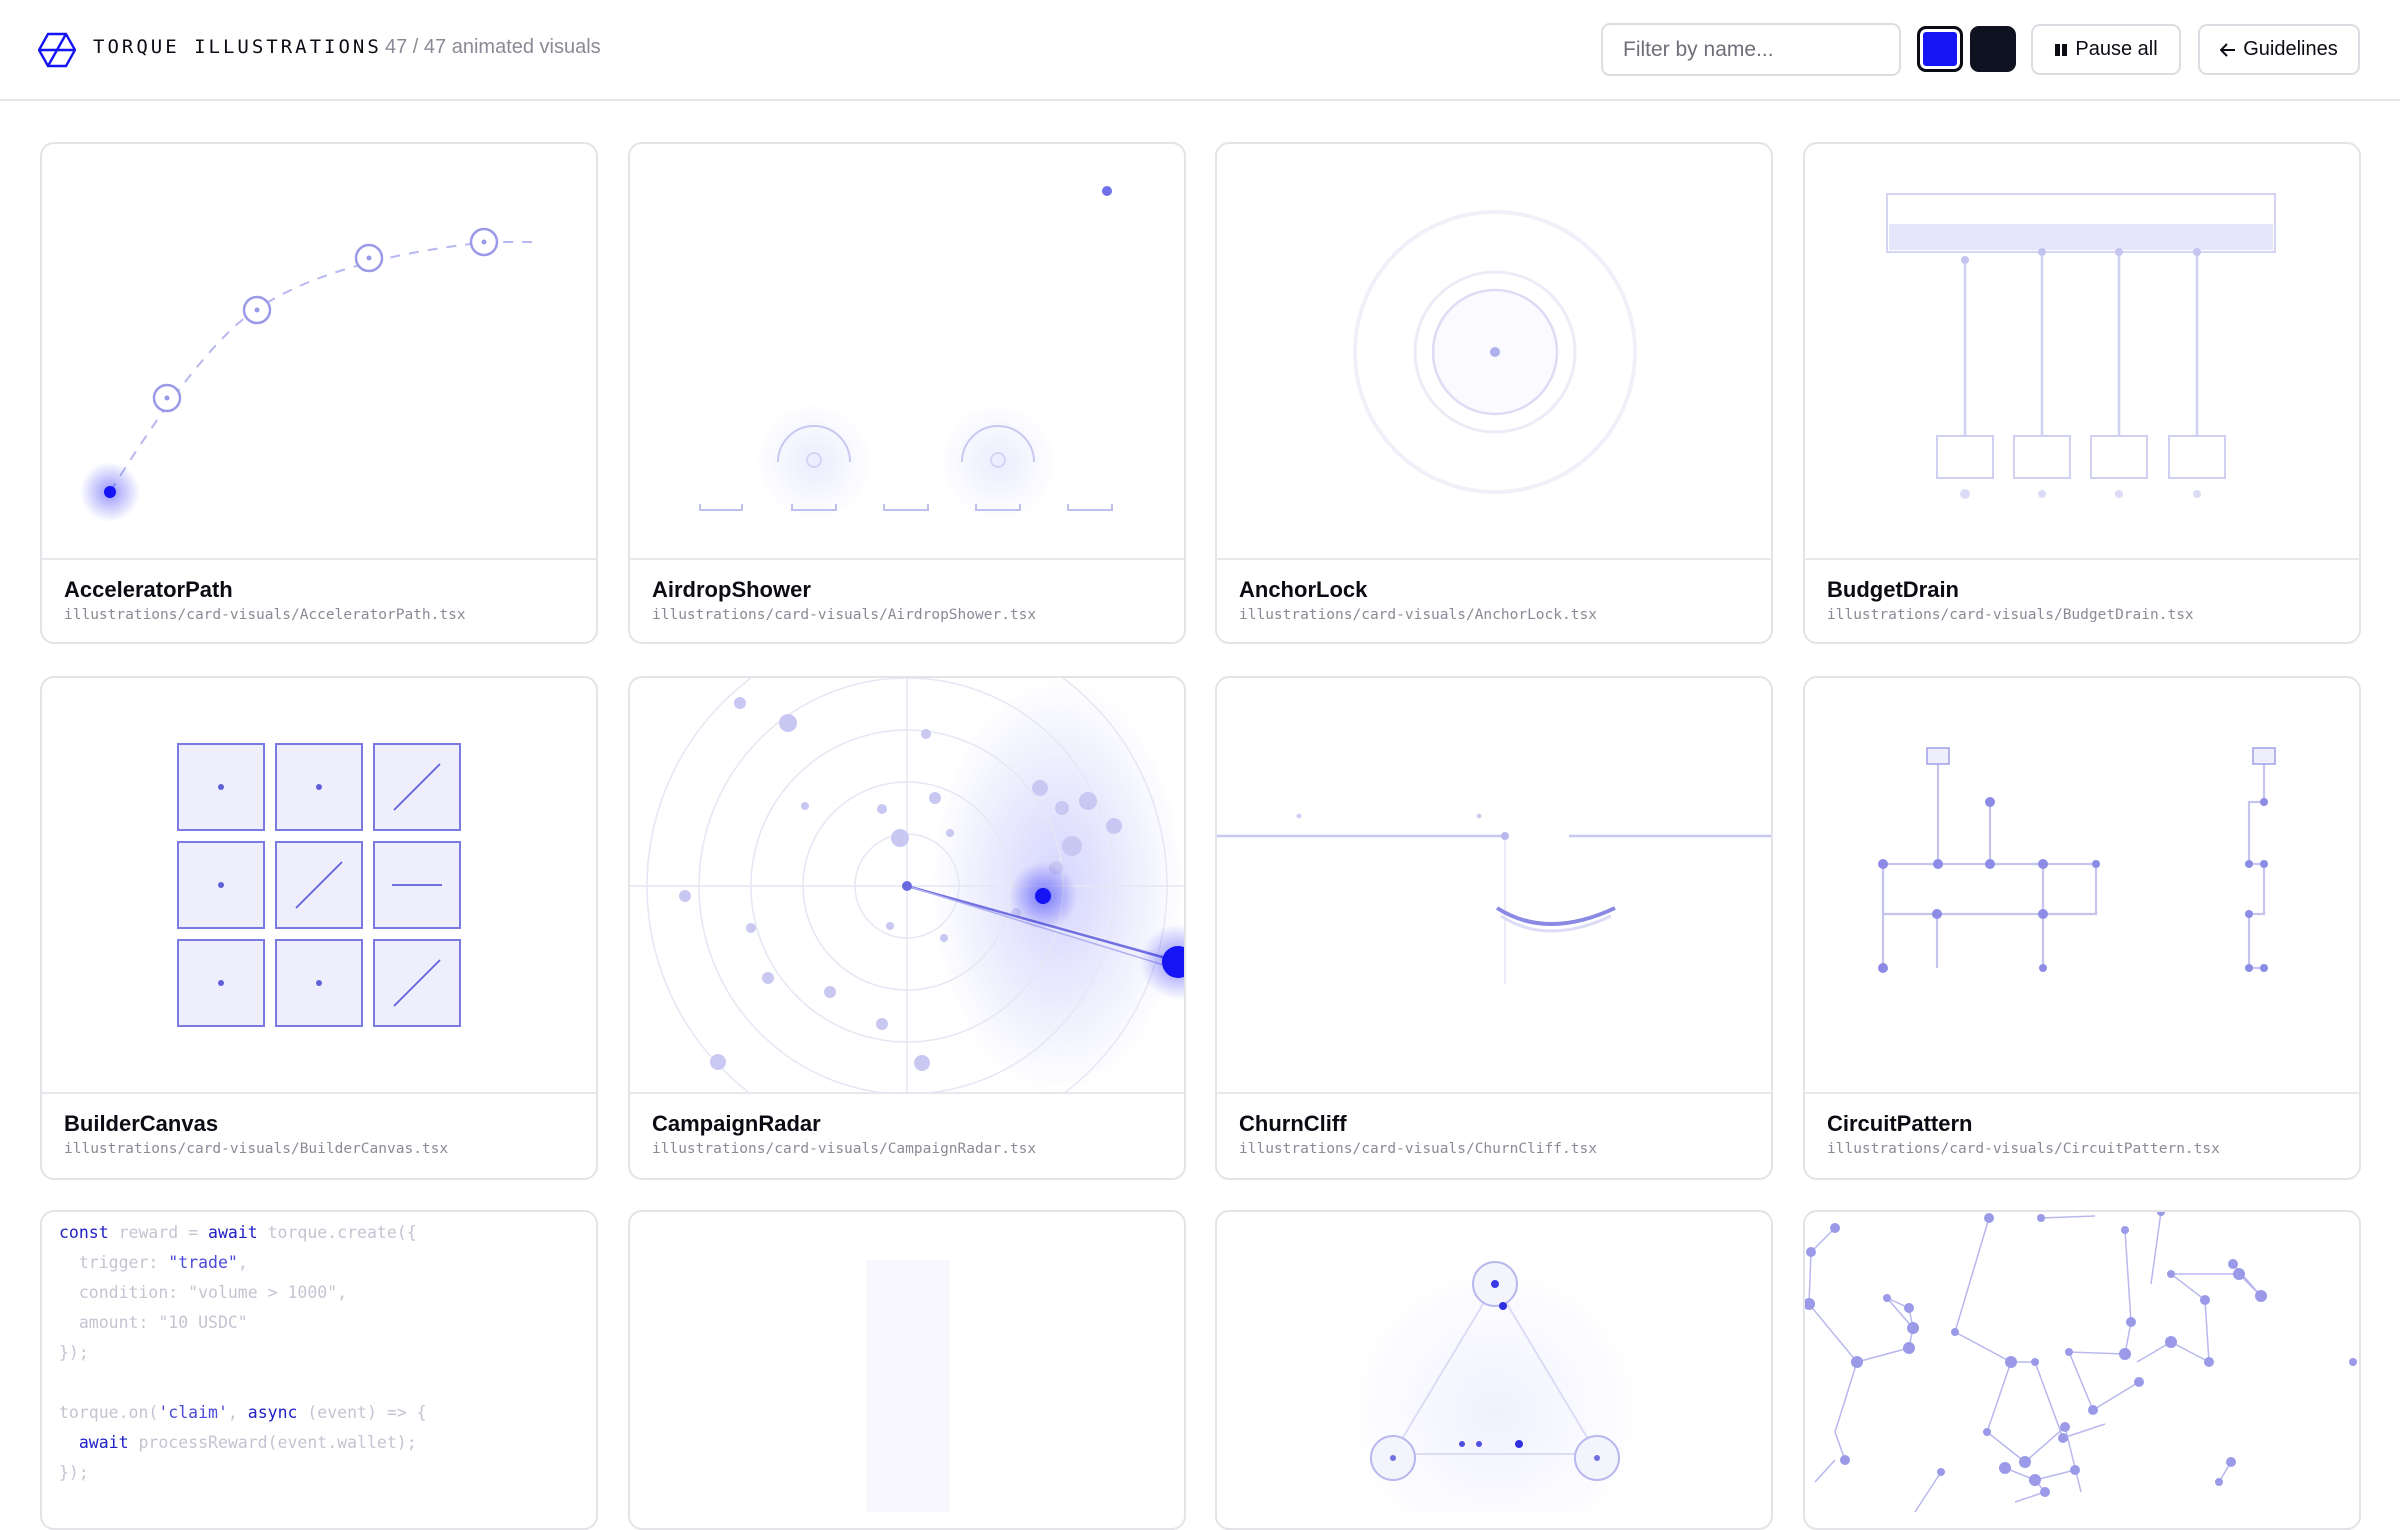  Describe the element at coordinates (907, 886) in the screenshot. I see `campaign-radar-illustration` at that location.